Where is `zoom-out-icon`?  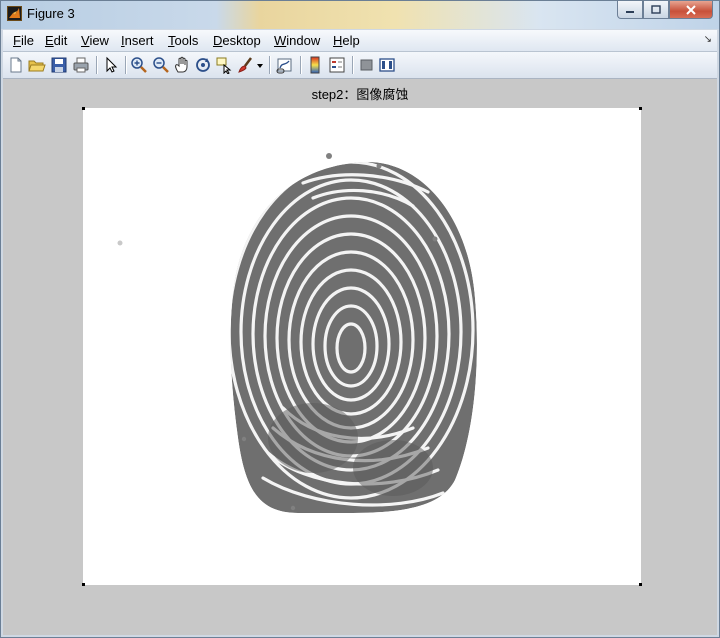
zoom-out-icon is located at coordinates (161, 65).